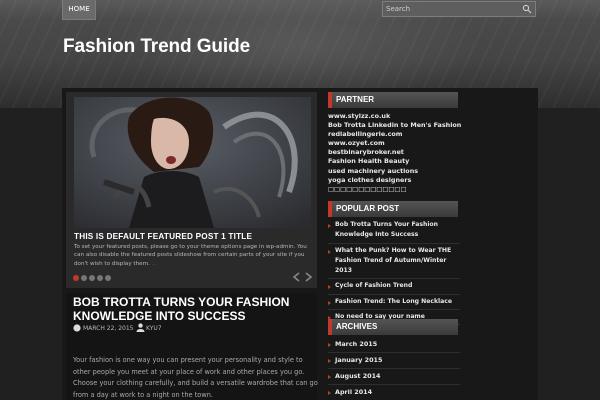  Describe the element at coordinates (108, 328) in the screenshot. I see `post-date: MARCH 22, 2015` at that location.